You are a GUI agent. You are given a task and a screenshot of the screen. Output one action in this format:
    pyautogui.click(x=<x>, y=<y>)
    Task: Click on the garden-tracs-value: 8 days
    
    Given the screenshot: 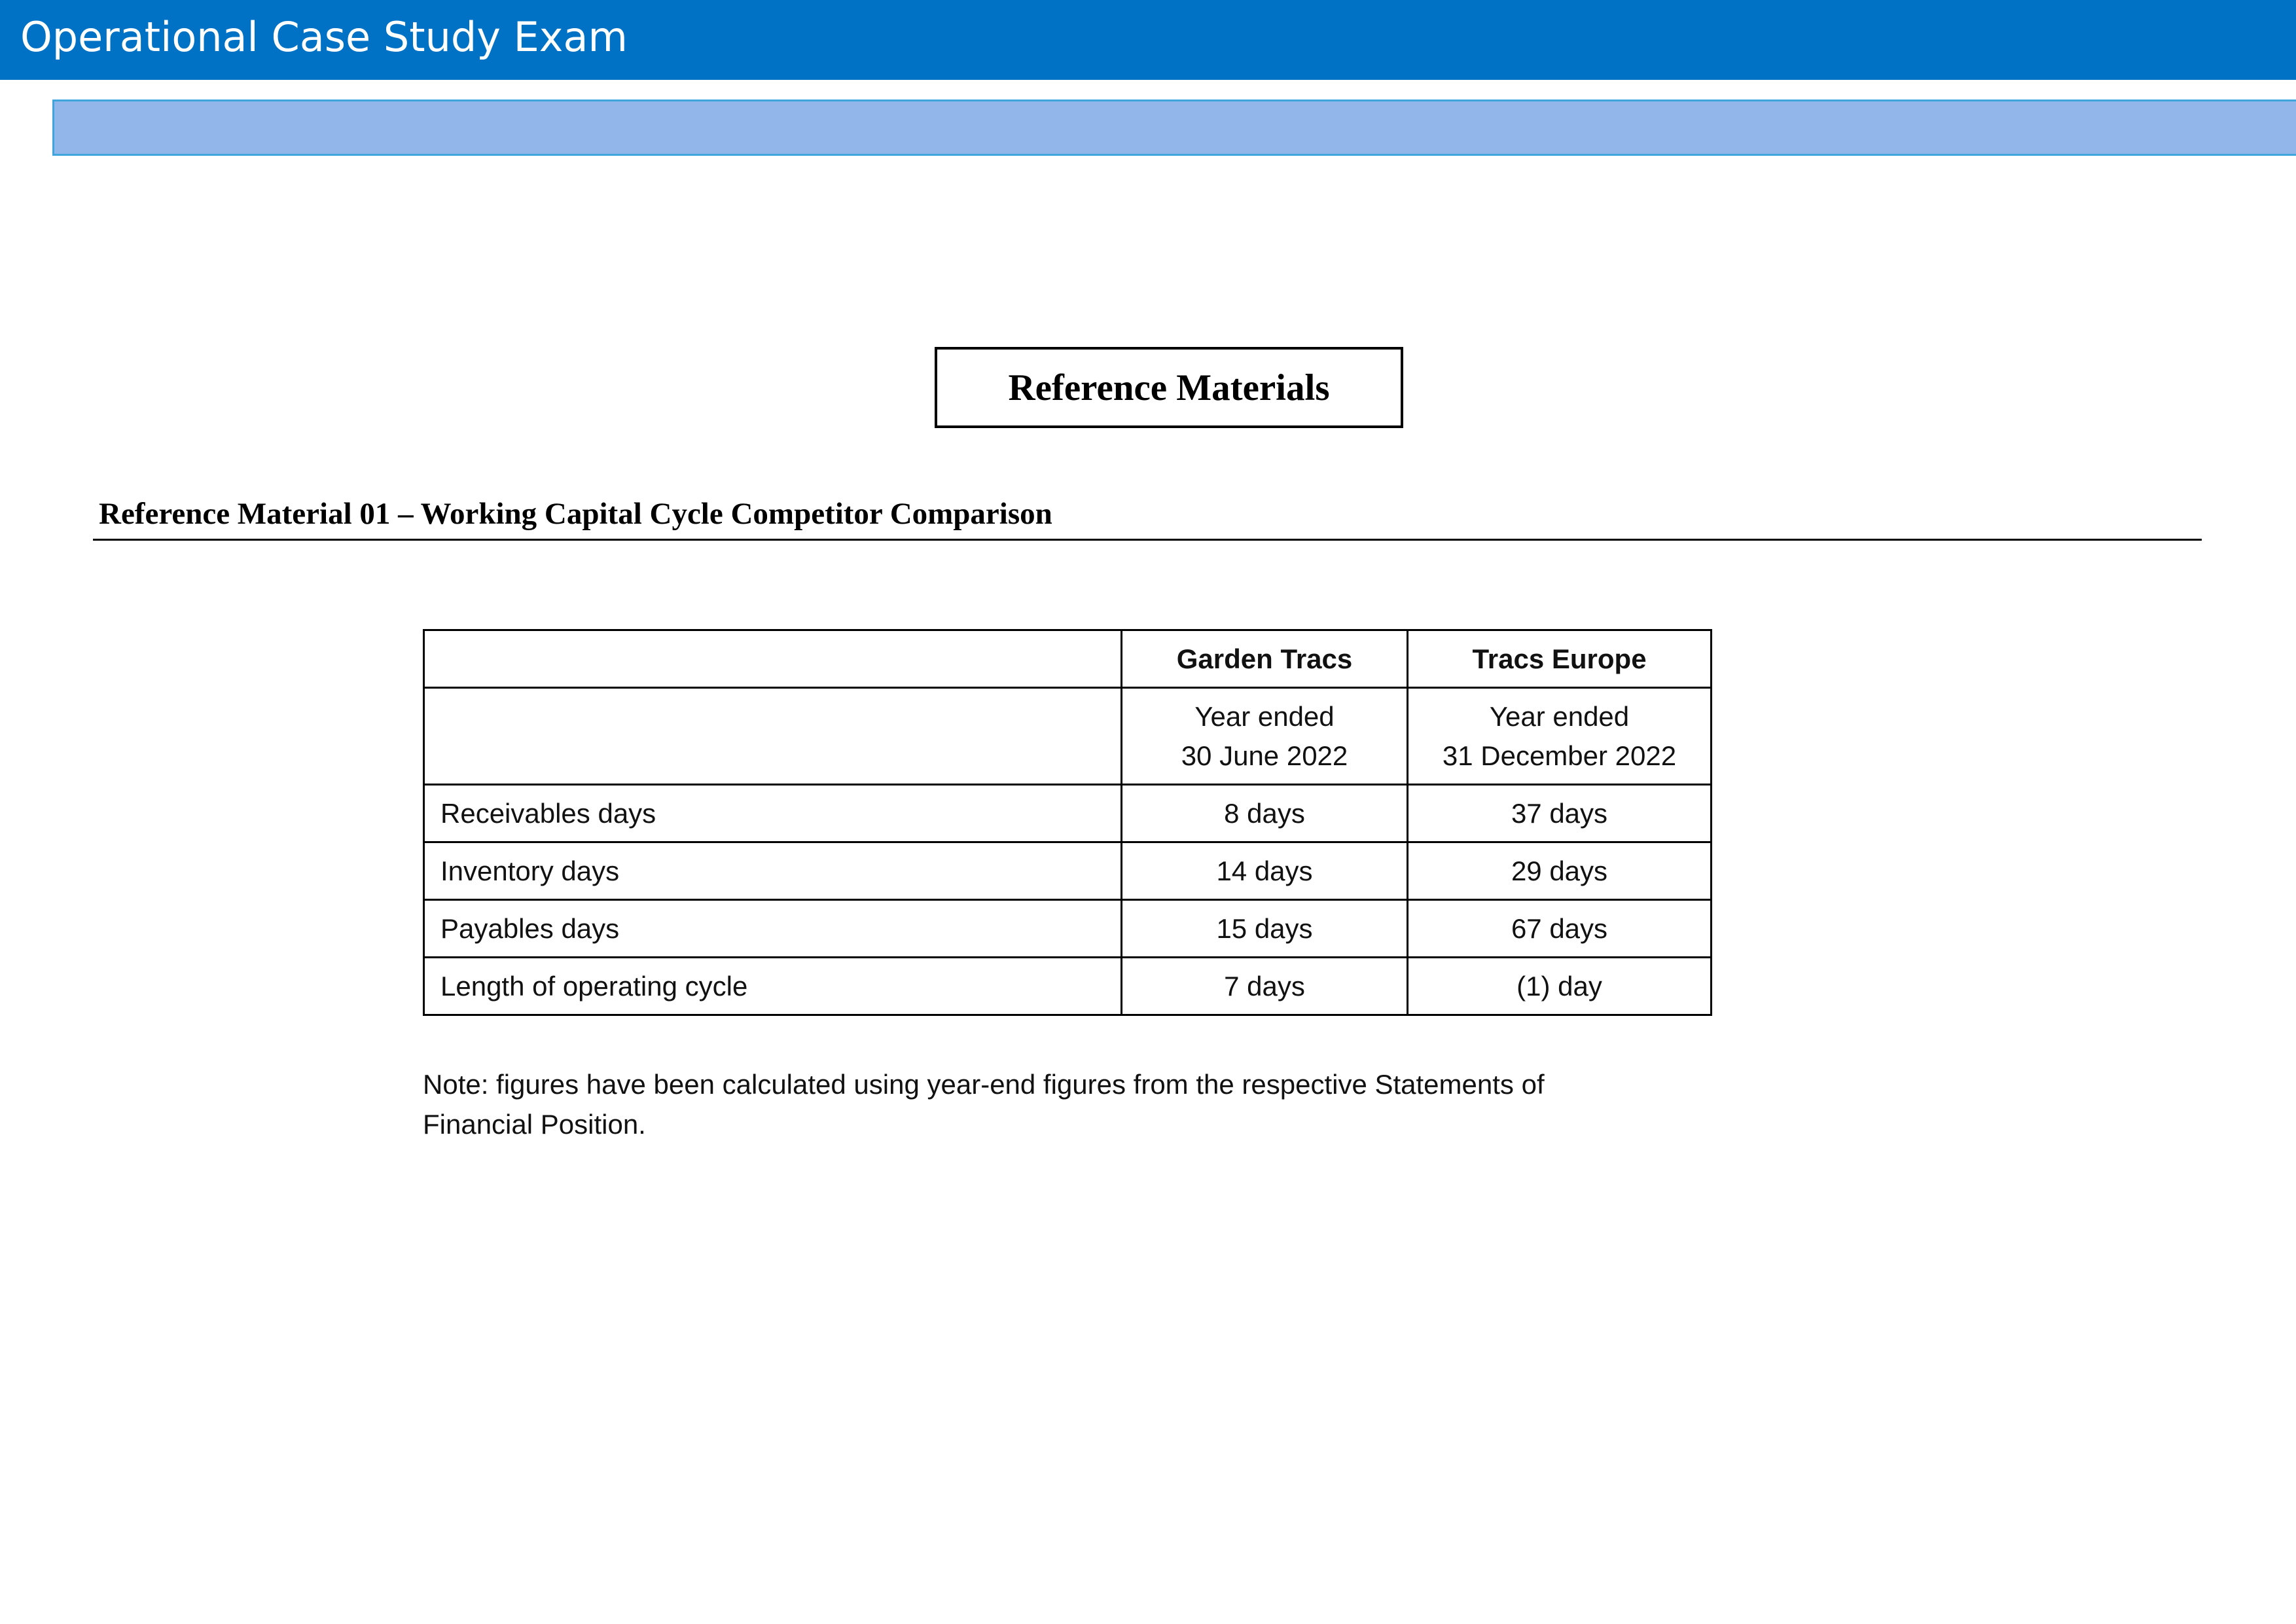 What is the action you would take?
    pyautogui.click(x=1264, y=813)
    